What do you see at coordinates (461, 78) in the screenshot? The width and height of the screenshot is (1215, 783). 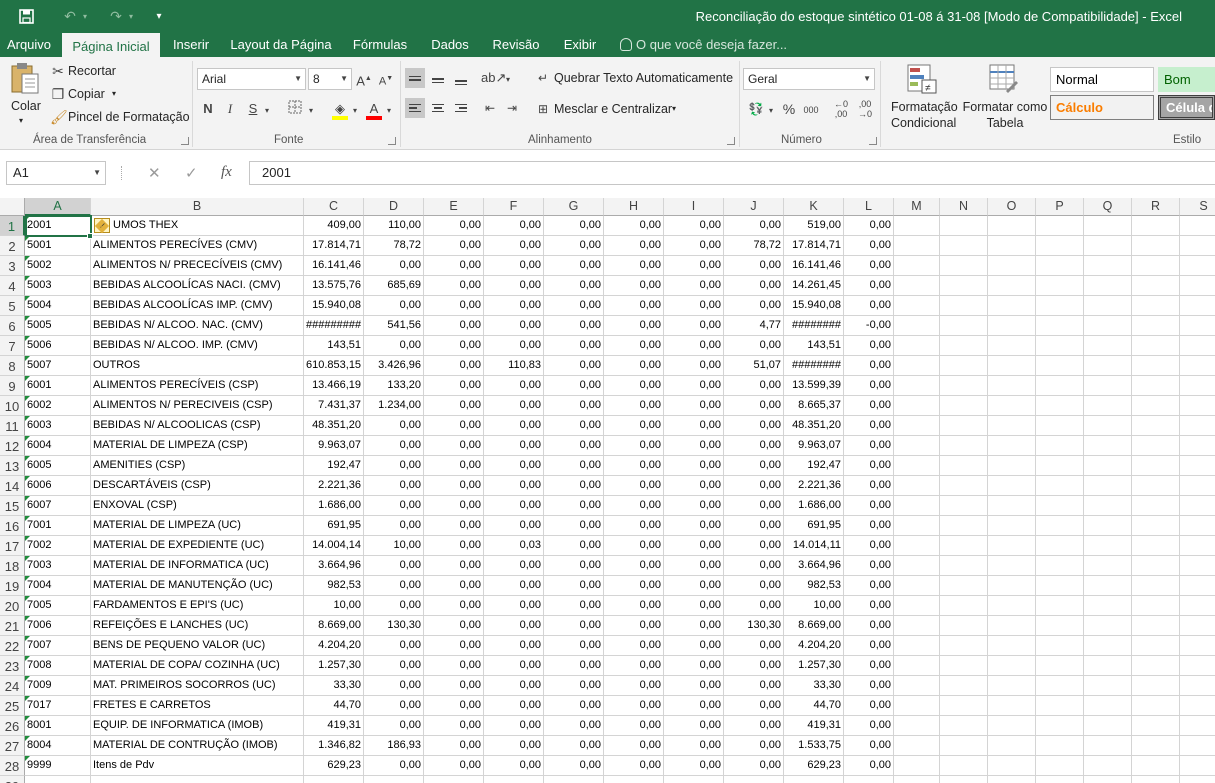 I see `align-bottom-icon` at bounding box center [461, 78].